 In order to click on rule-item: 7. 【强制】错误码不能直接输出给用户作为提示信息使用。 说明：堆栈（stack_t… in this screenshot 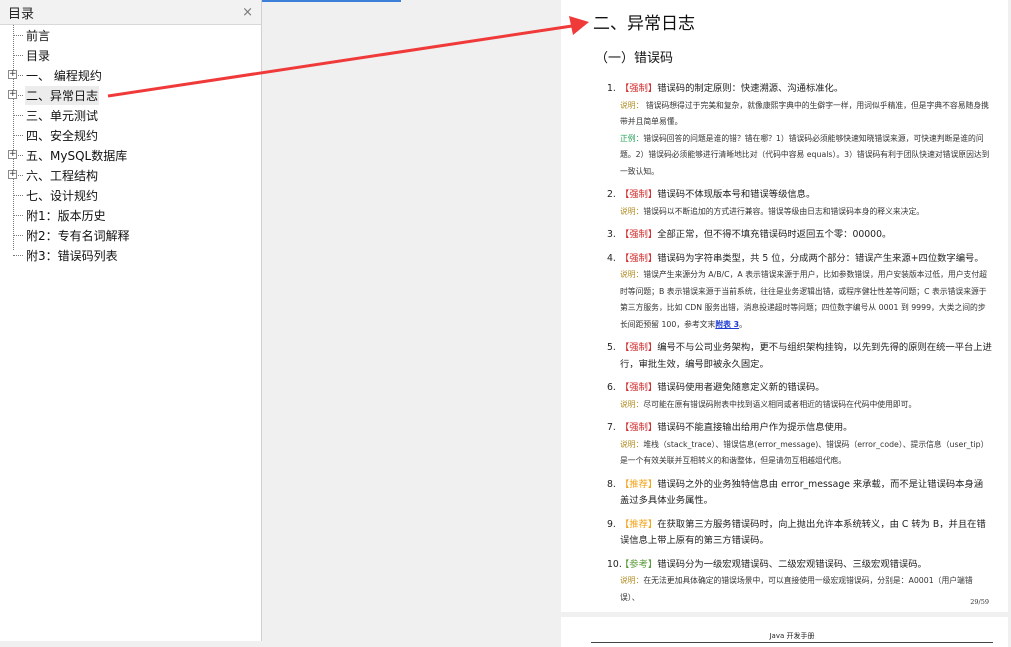, I will do `click(799, 445)`.